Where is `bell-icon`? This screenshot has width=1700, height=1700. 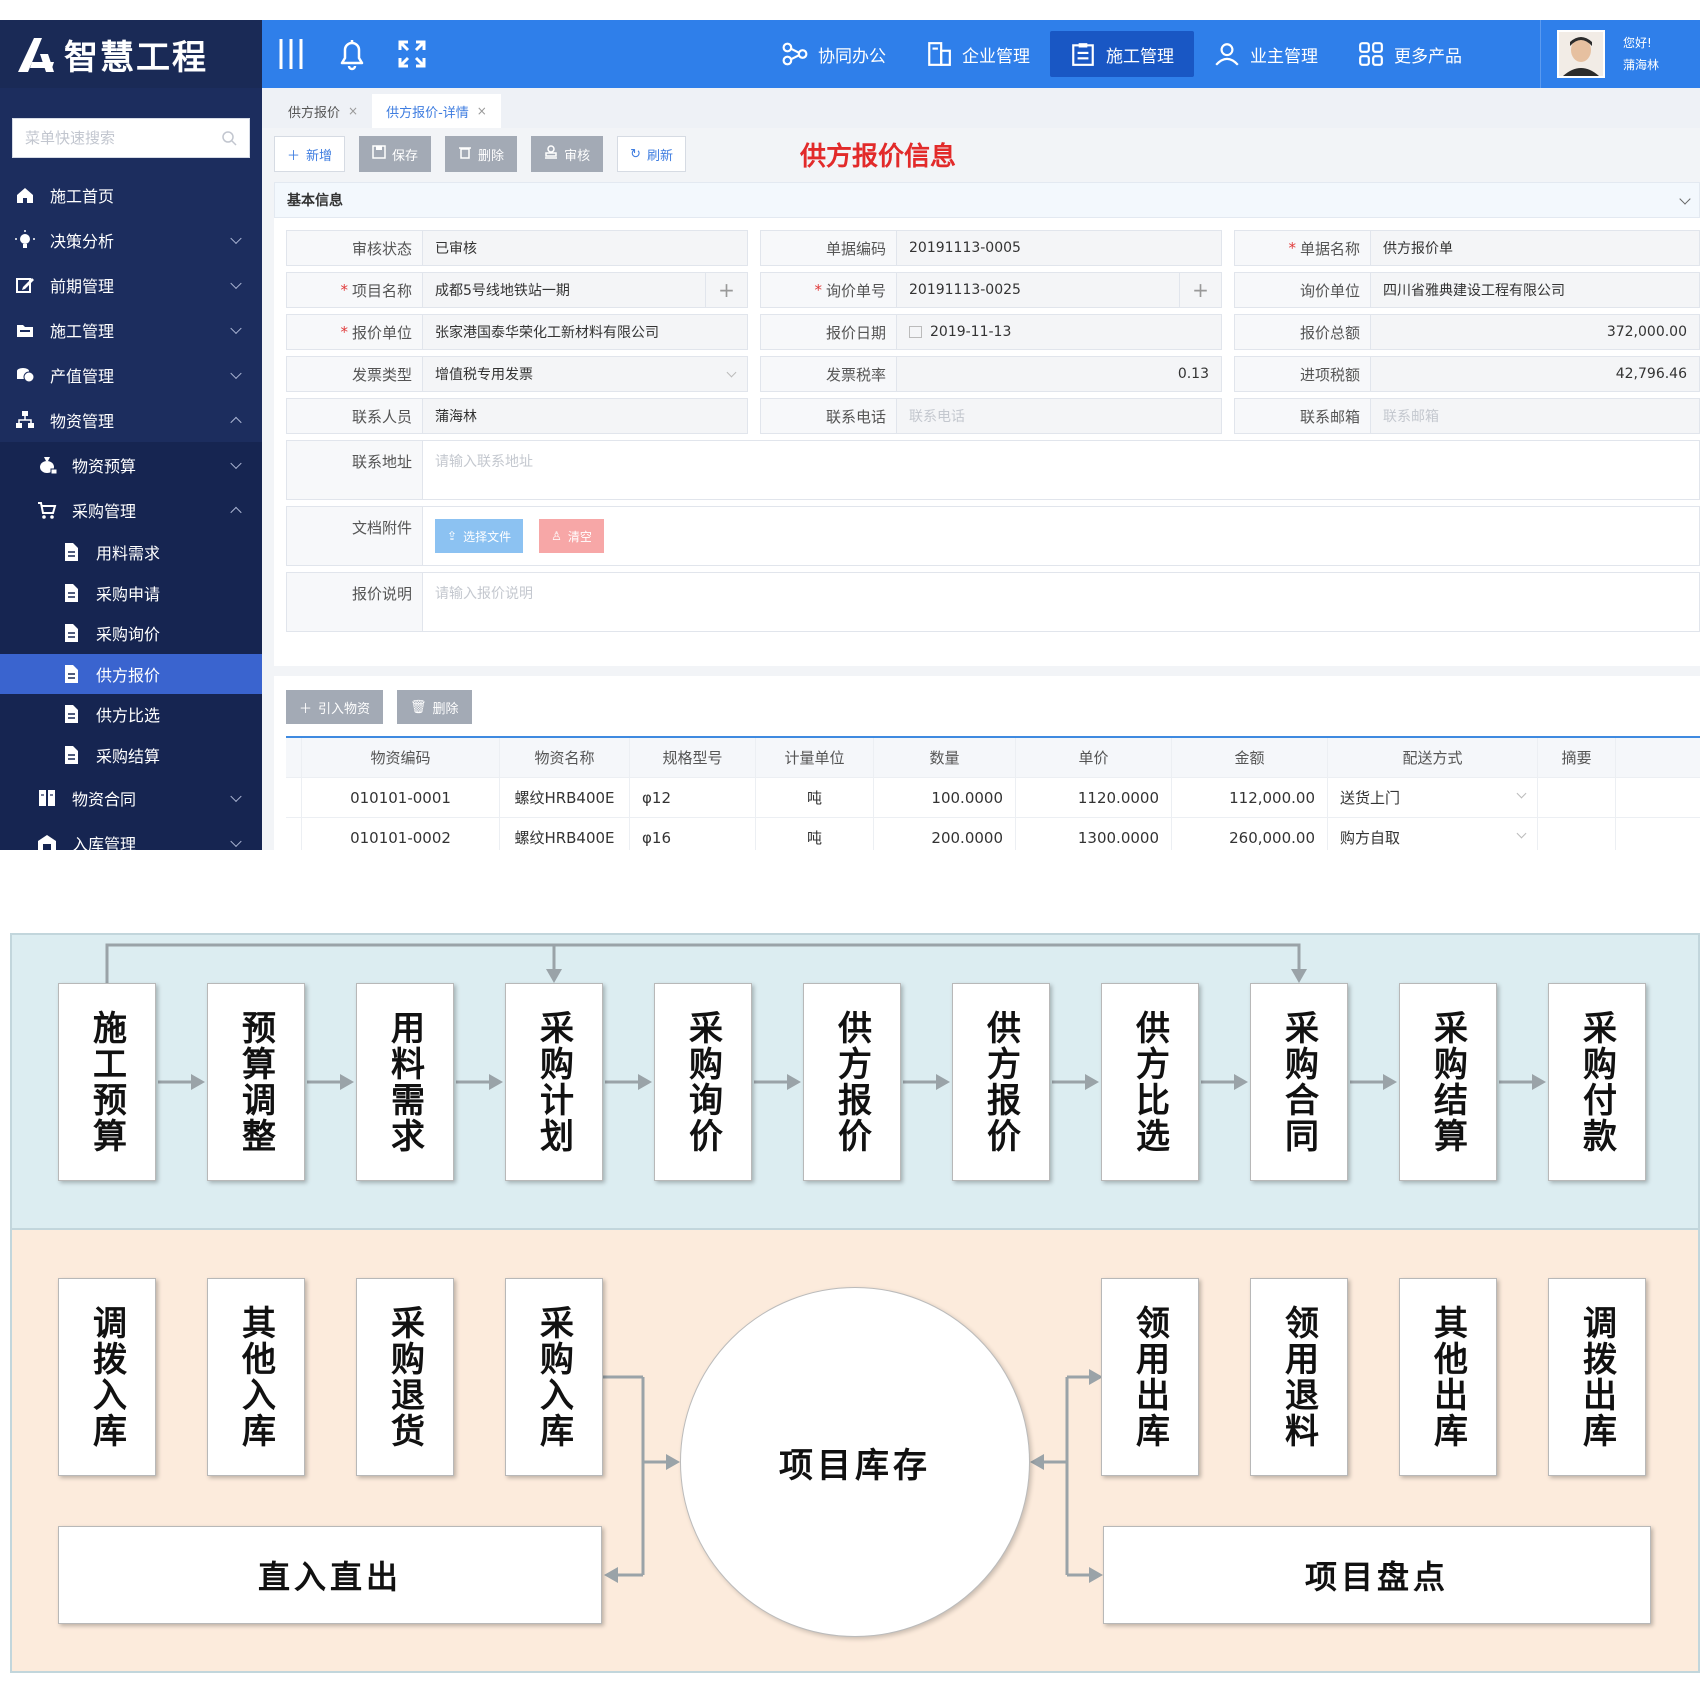 bell-icon is located at coordinates (352, 54).